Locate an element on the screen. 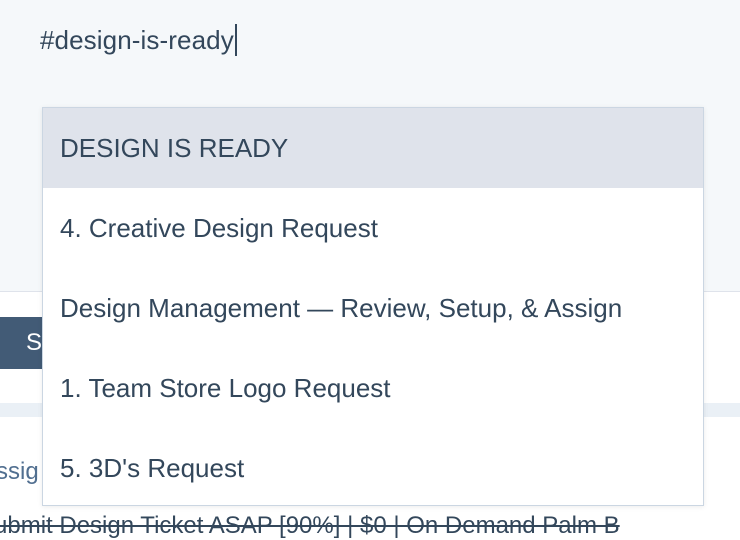 This screenshot has width=740, height=540. submit-button-label: S is located at coordinates (34, 342).